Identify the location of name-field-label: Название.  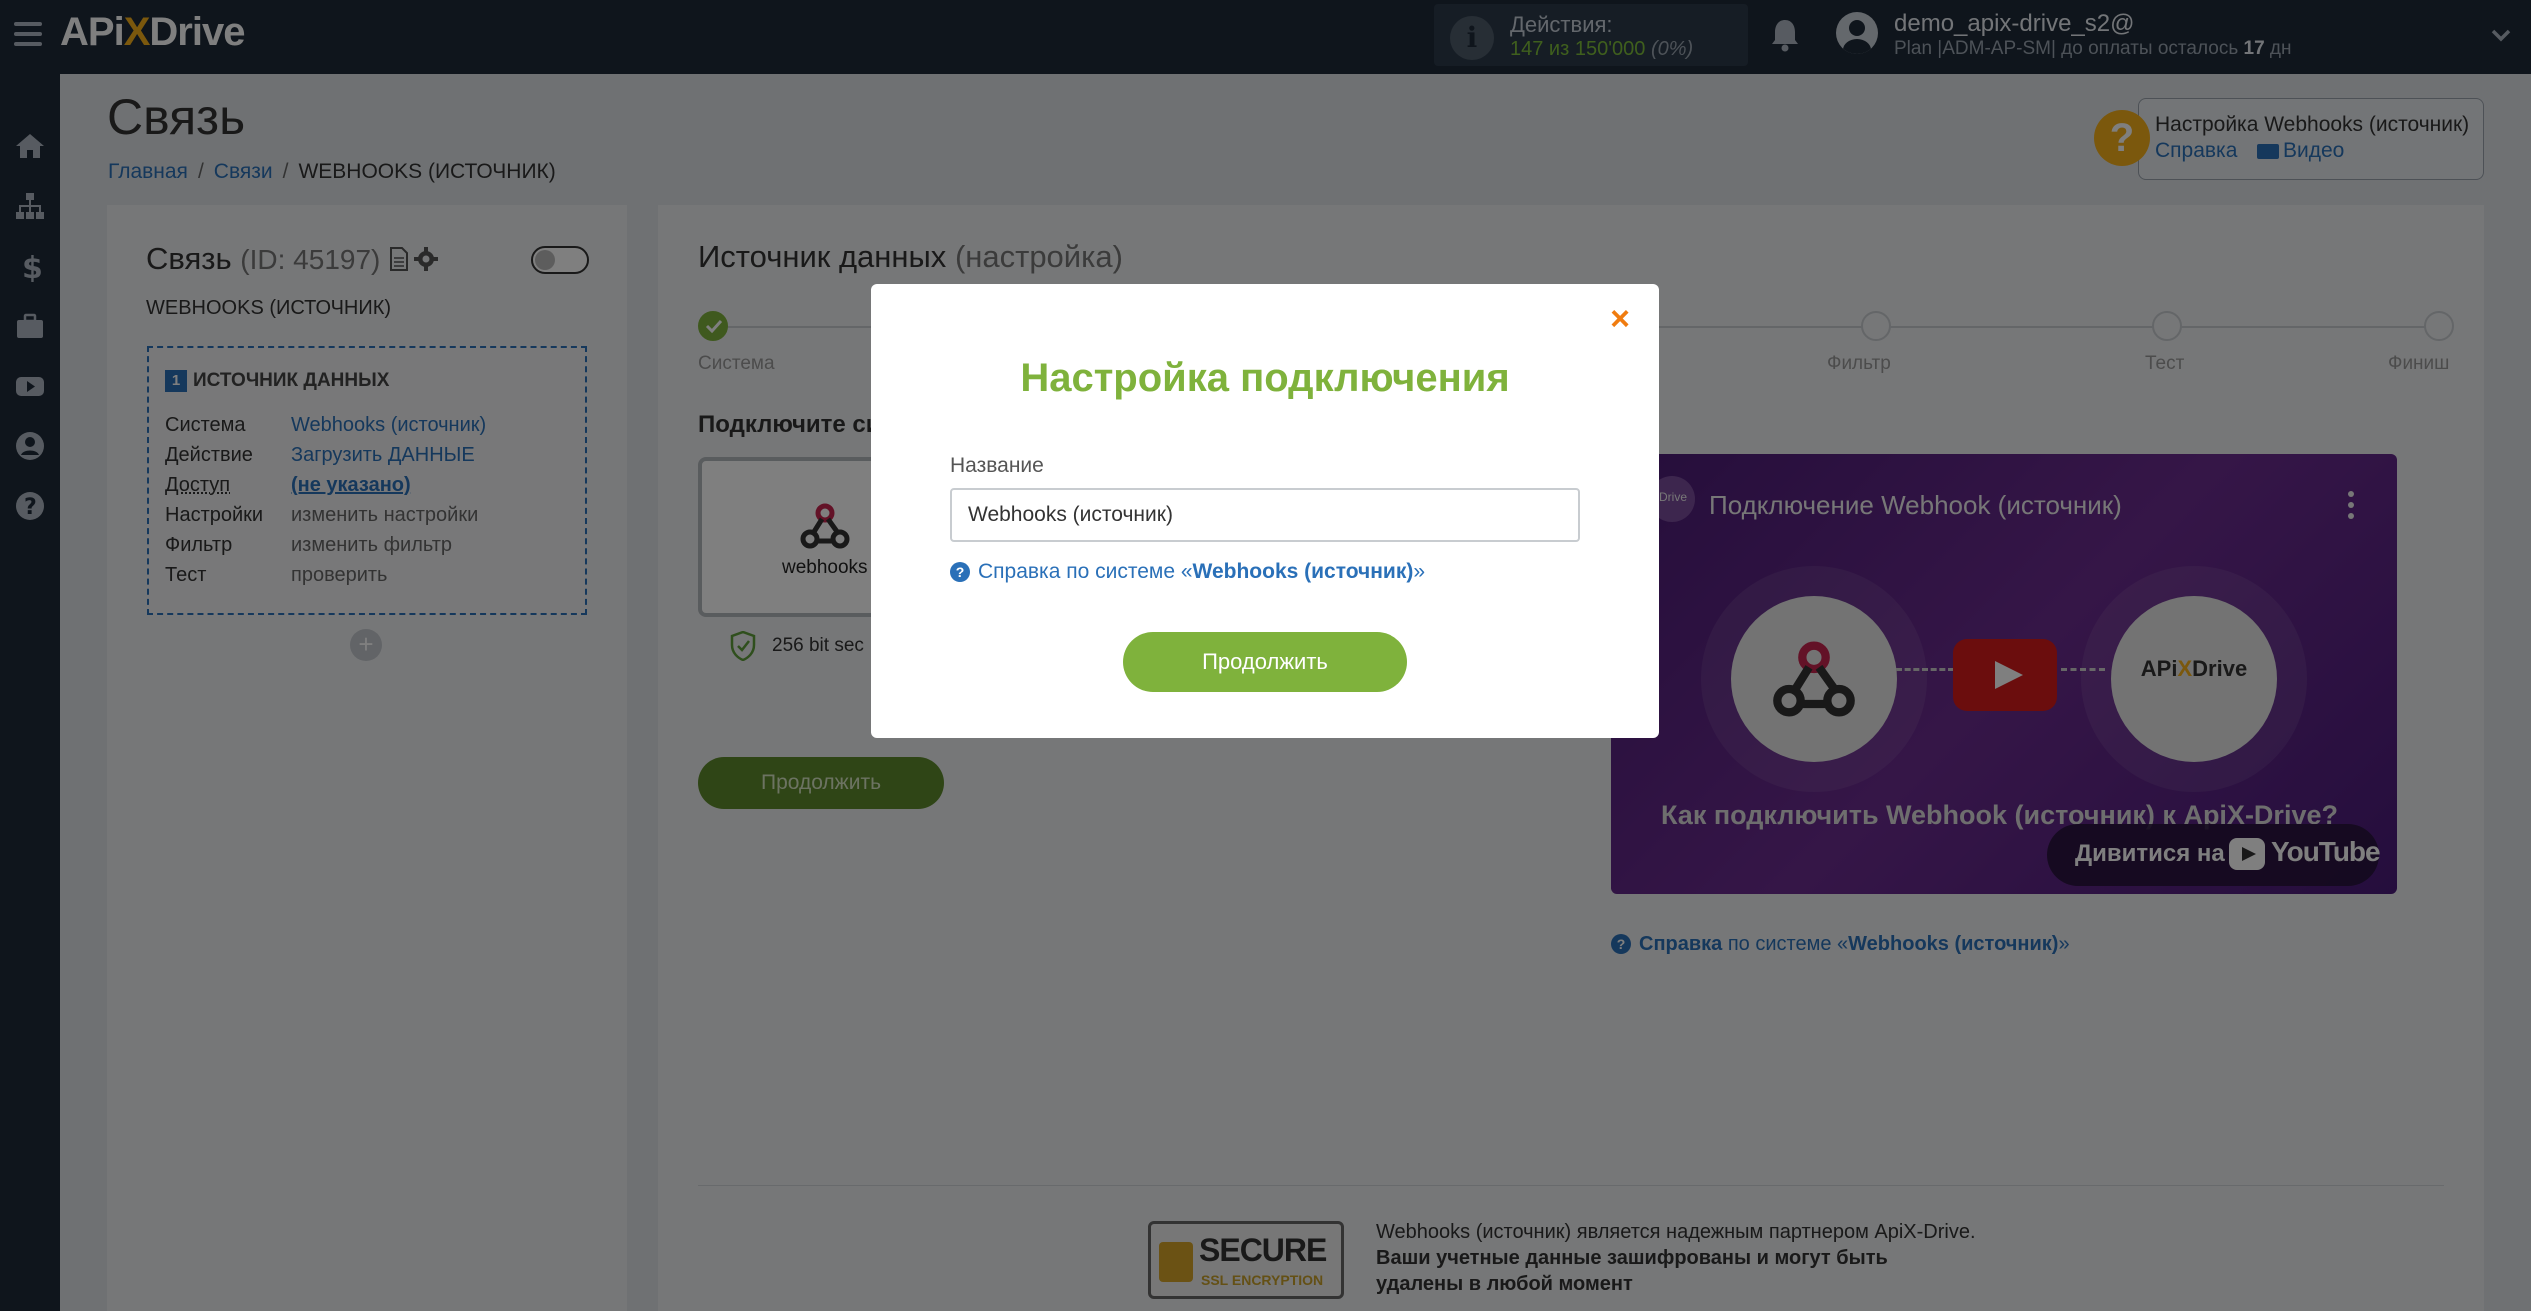
(997, 465).